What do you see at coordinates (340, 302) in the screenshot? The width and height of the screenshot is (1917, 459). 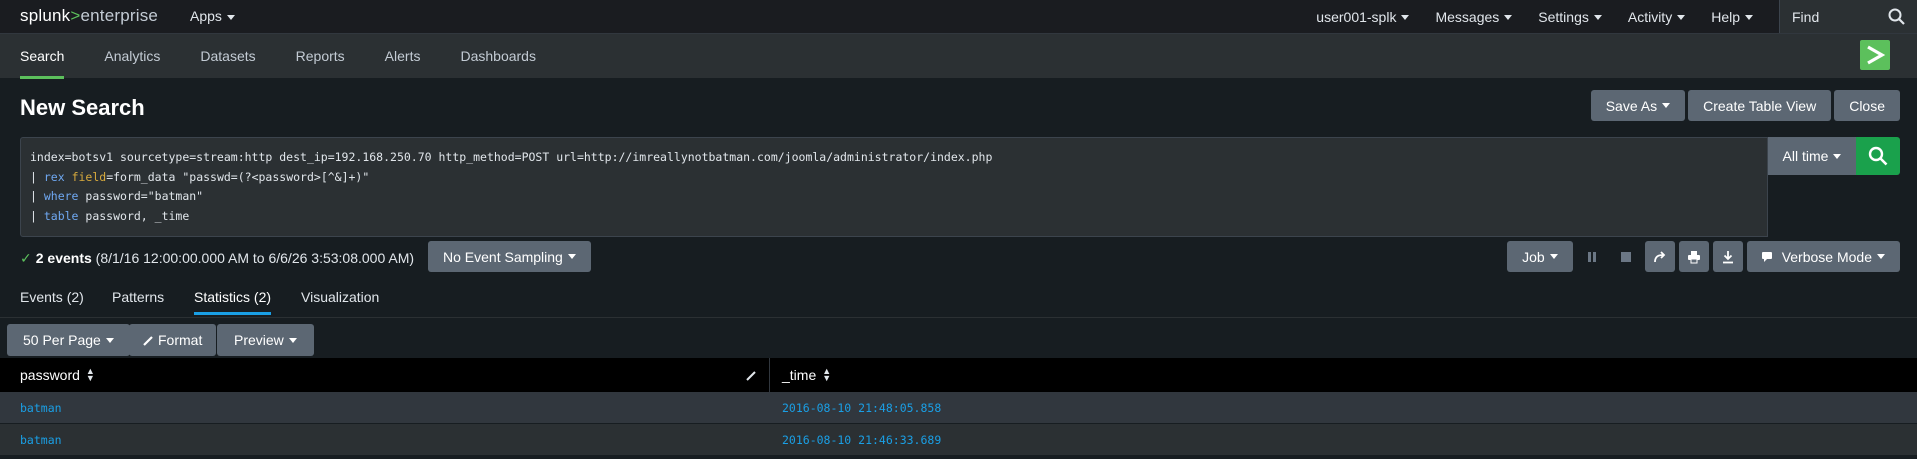 I see `tab-visualization: Visualization` at bounding box center [340, 302].